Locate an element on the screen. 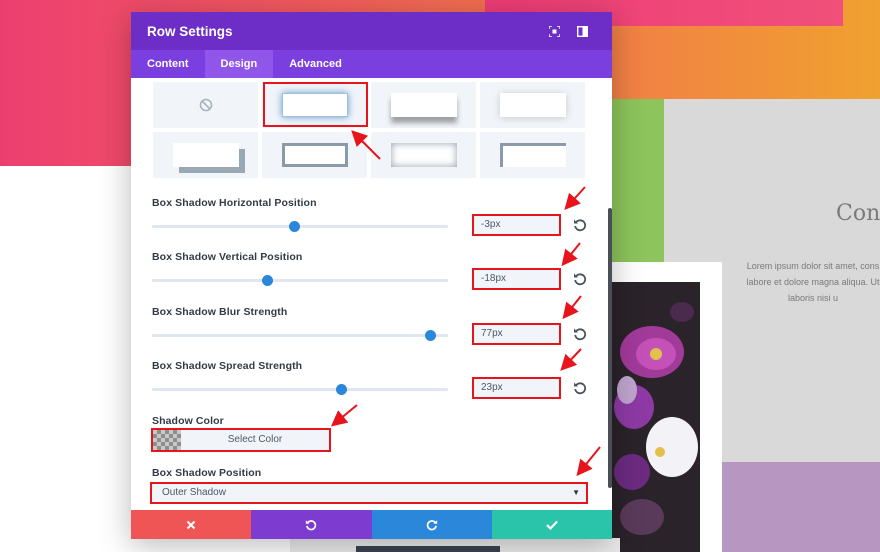 The height and width of the screenshot is (552, 880). green-block is located at coordinates (635, 181).